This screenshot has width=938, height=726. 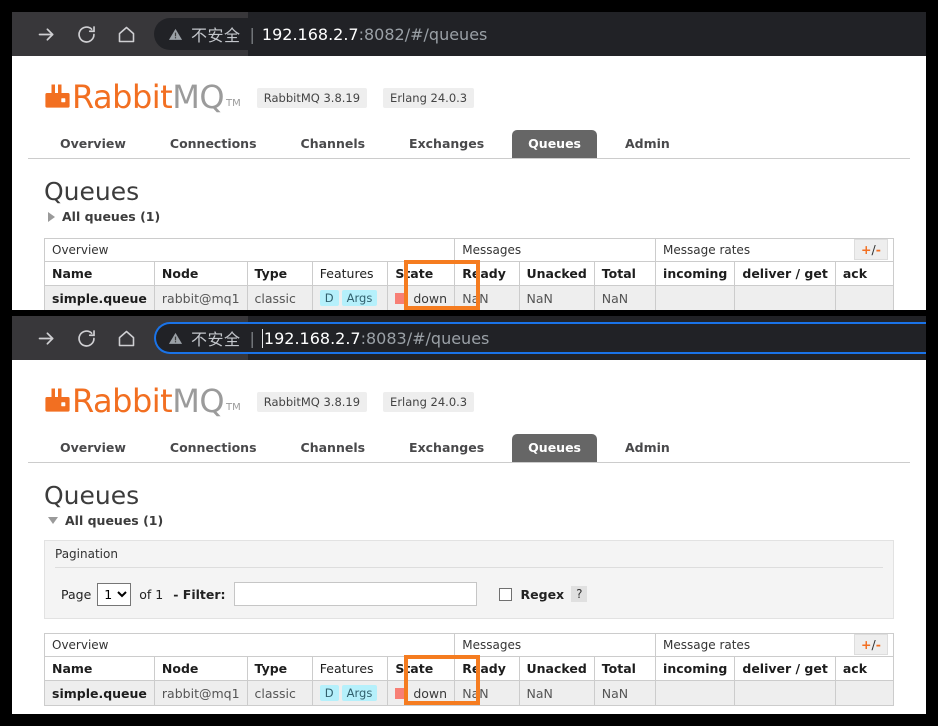 What do you see at coordinates (249, 250) in the screenshot?
I see `group-header-overview-top: Overview` at bounding box center [249, 250].